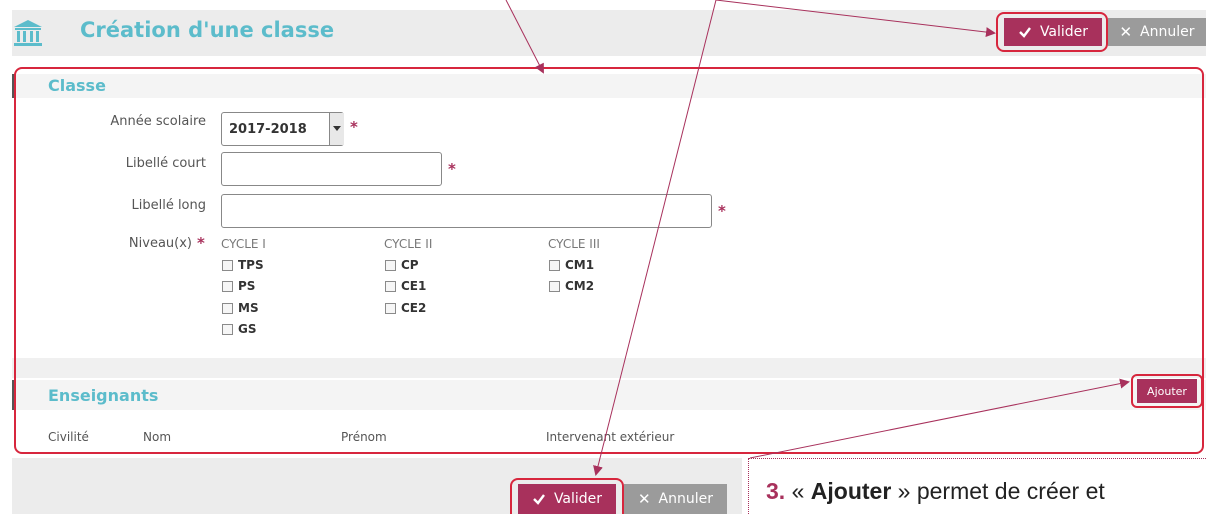  I want to click on arrow-to-validate-bottom, so click(655, 238).